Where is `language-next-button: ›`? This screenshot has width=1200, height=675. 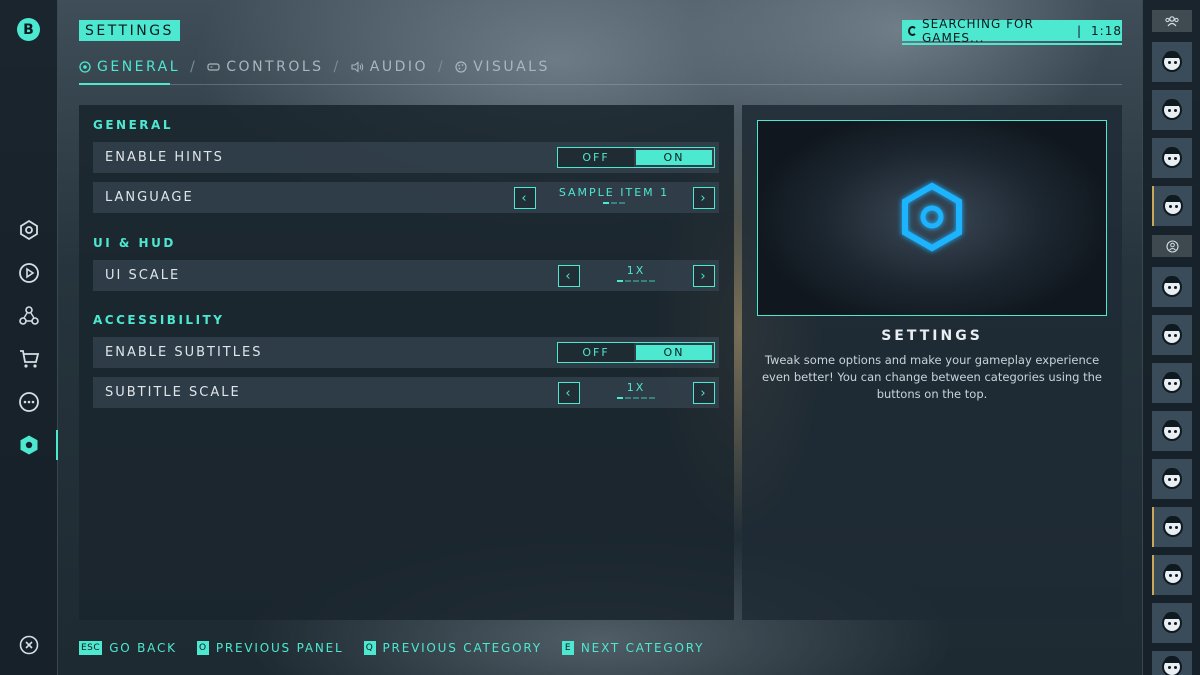 language-next-button: › is located at coordinates (704, 198).